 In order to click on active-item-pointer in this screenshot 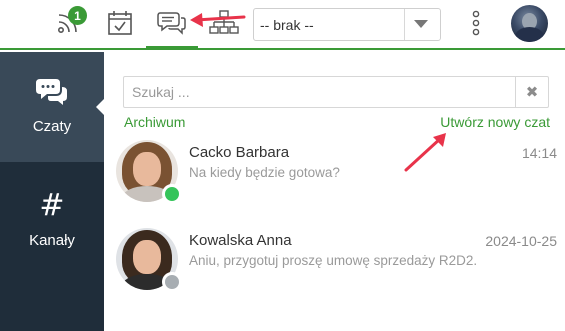, I will do `click(100, 107)`.